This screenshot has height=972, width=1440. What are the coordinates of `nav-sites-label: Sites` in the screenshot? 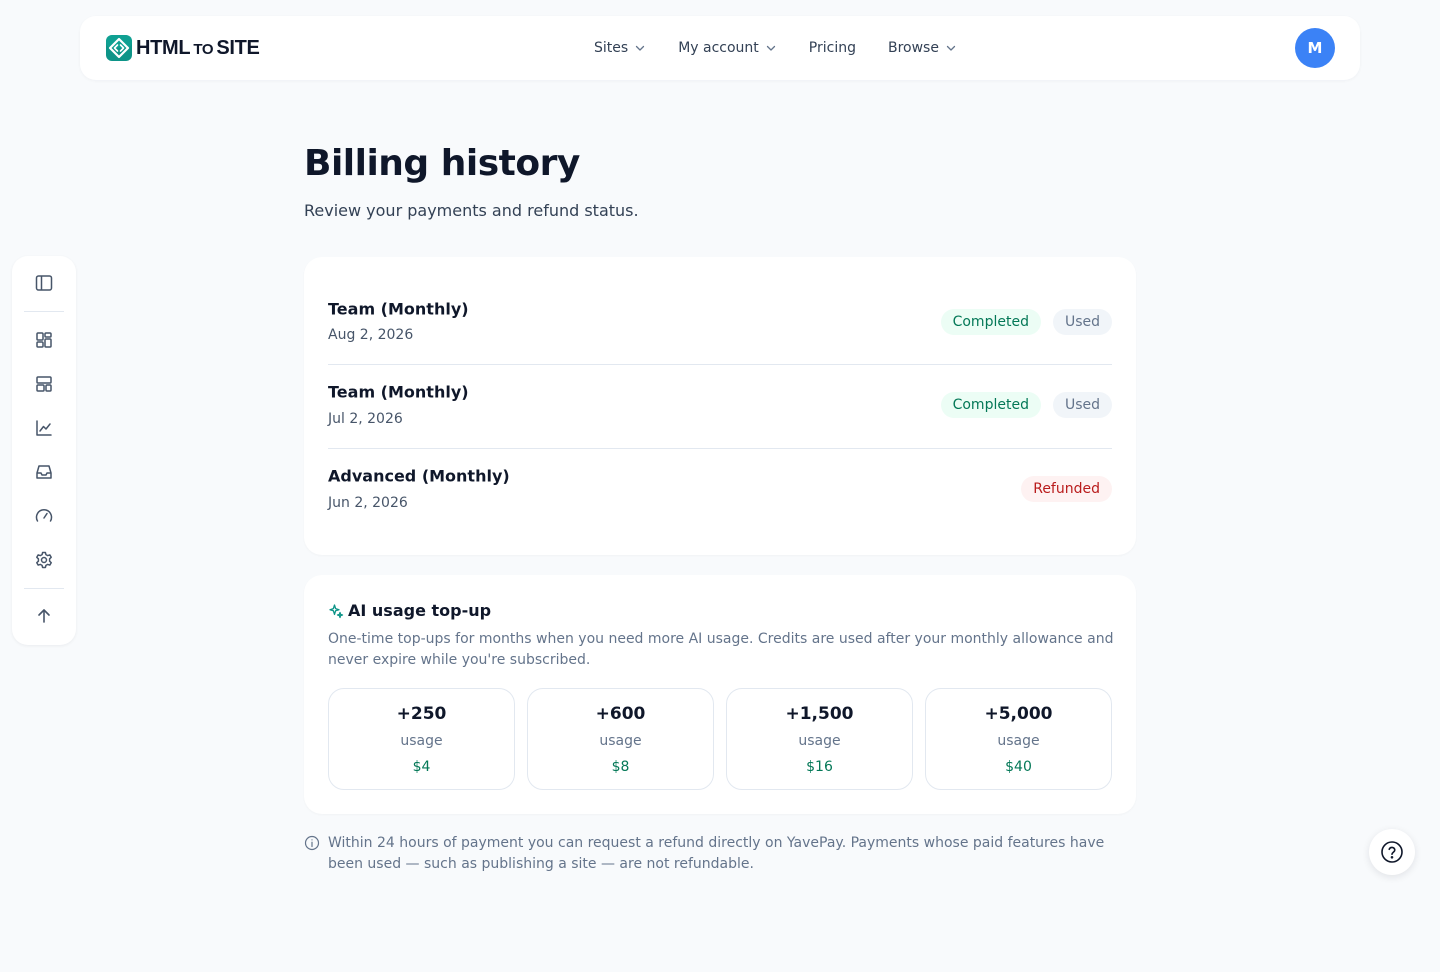 It's located at (611, 48).